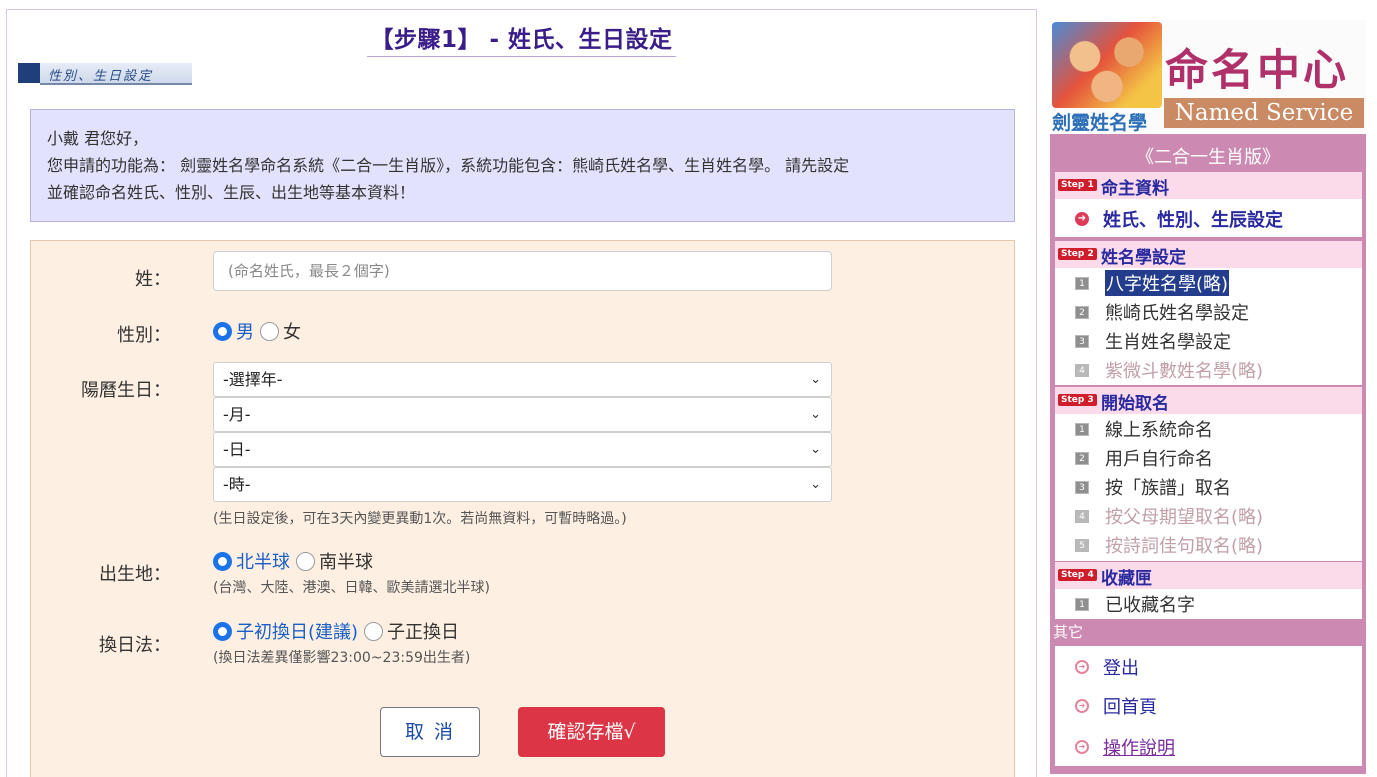 This screenshot has height=777, width=1377. What do you see at coordinates (98, 138) in the screenshot?
I see `intro-greeting: 小戴 君您好，` at bounding box center [98, 138].